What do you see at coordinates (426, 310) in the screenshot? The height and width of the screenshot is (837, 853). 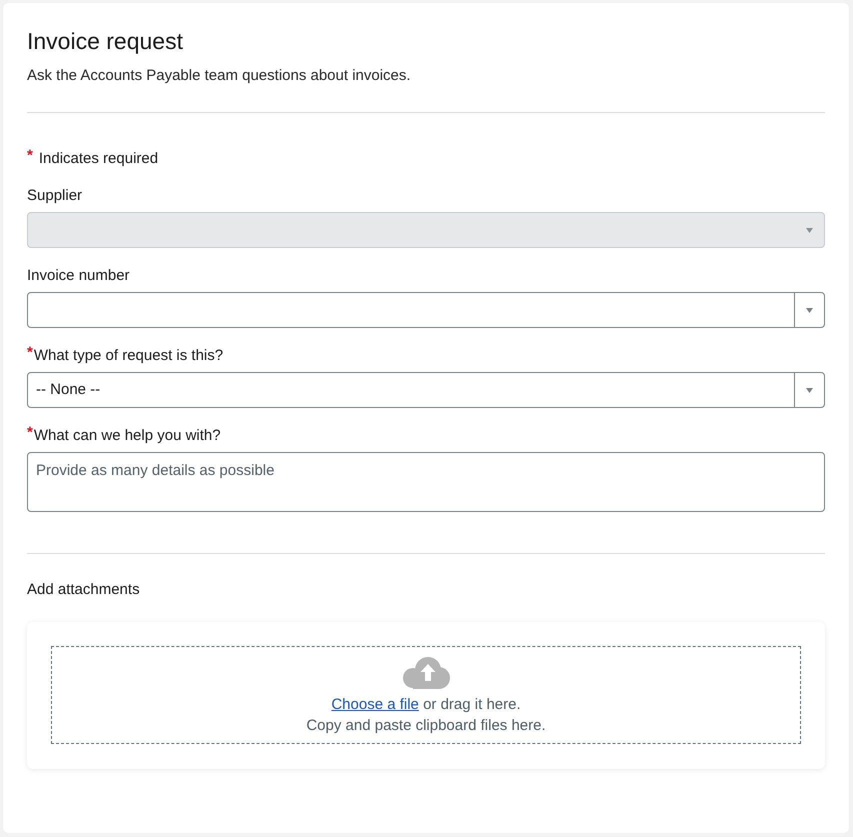 I see `dropdown-field` at bounding box center [426, 310].